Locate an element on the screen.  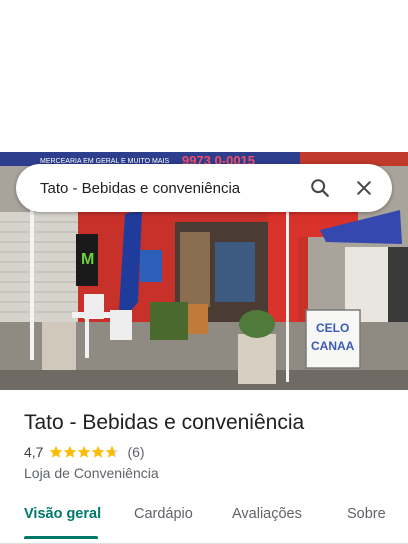
review-count: (6) is located at coordinates (135, 452).